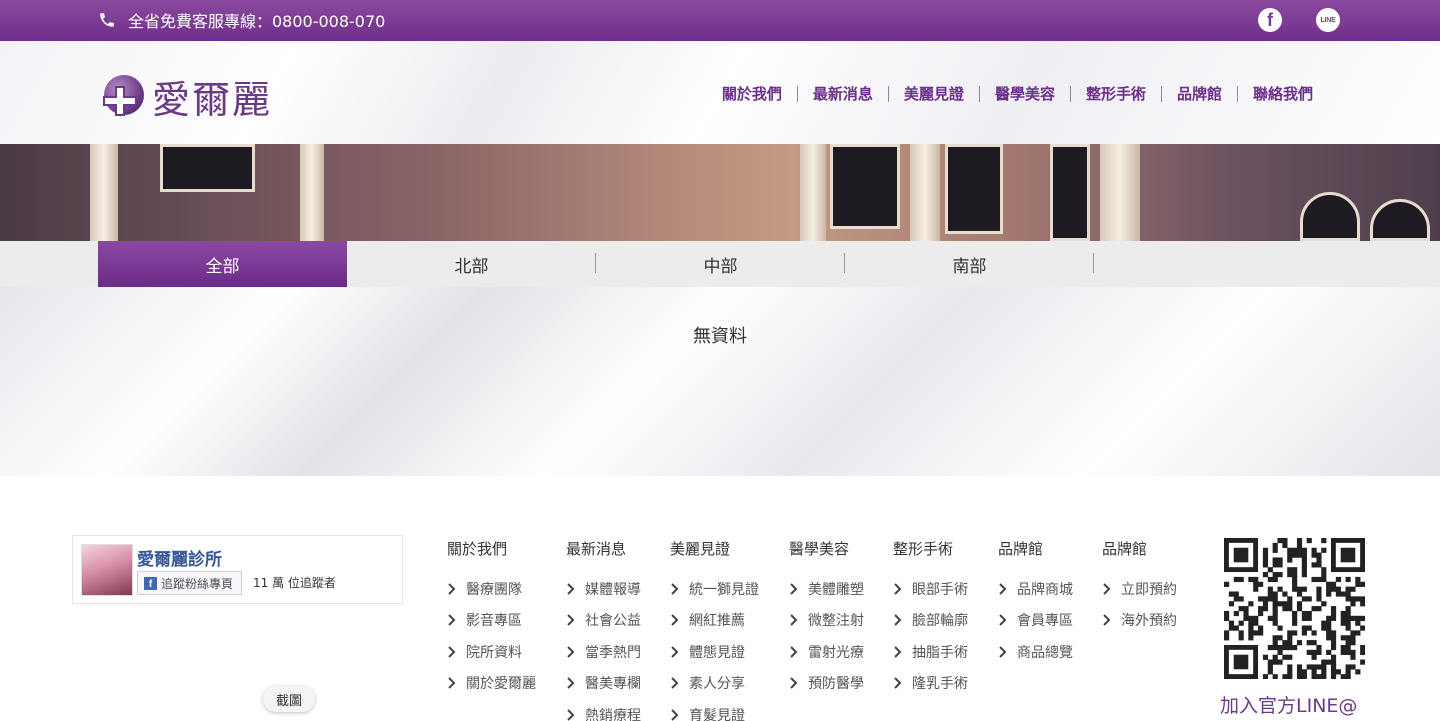  What do you see at coordinates (289, 699) in the screenshot?
I see `screenshot-tooltip: 截圖` at bounding box center [289, 699].